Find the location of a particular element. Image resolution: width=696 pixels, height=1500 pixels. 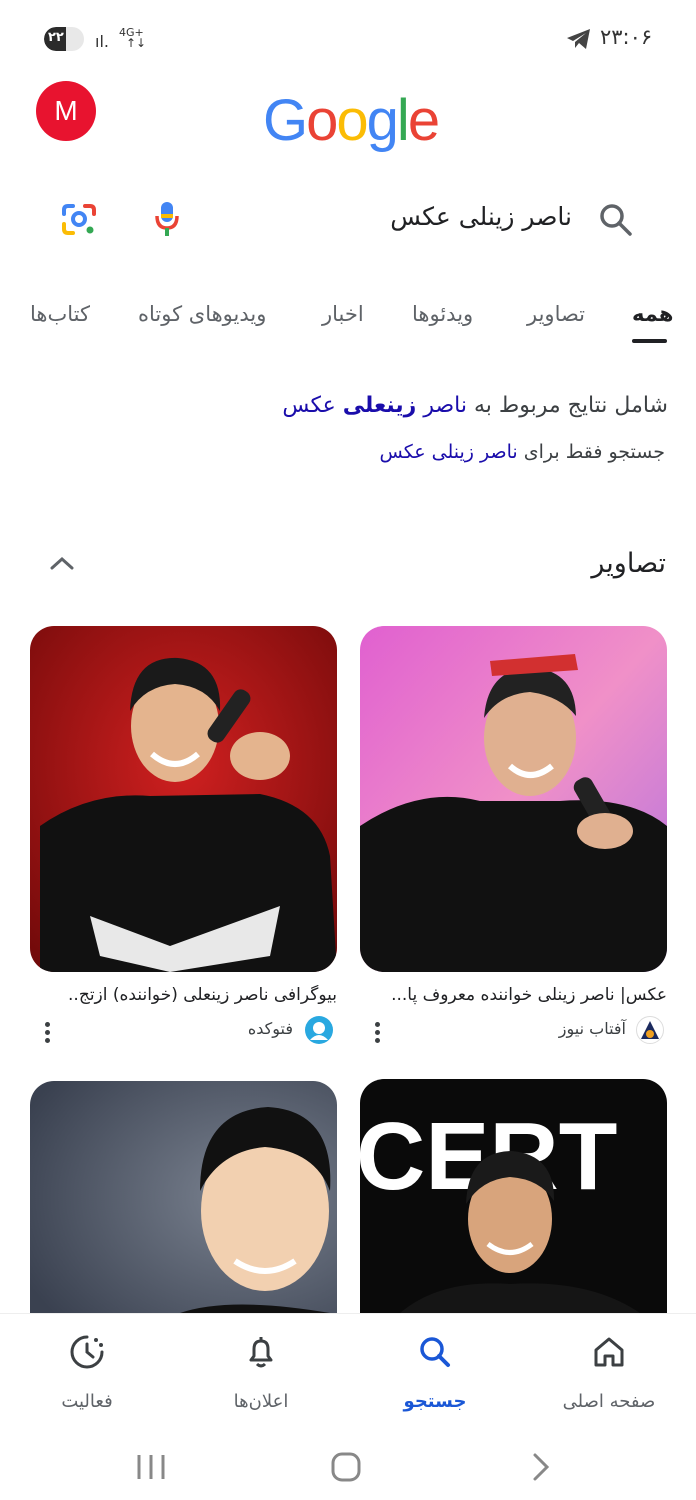

nav-notifications-label: اعلان‌ها is located at coordinates (261, 1401).